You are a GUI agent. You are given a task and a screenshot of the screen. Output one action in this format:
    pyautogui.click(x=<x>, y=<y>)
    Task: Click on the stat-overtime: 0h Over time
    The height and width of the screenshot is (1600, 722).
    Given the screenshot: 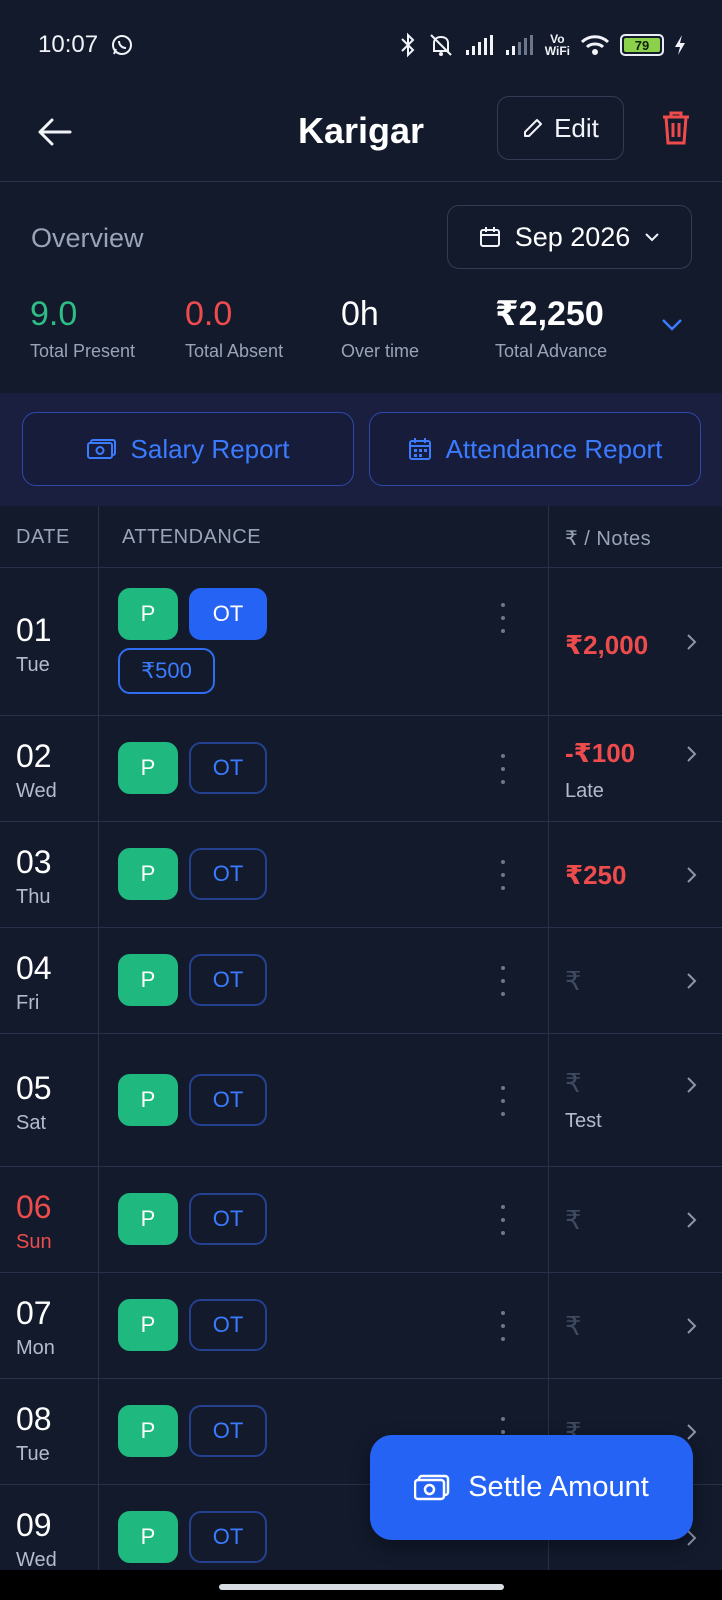 What is the action you would take?
    pyautogui.click(x=380, y=328)
    